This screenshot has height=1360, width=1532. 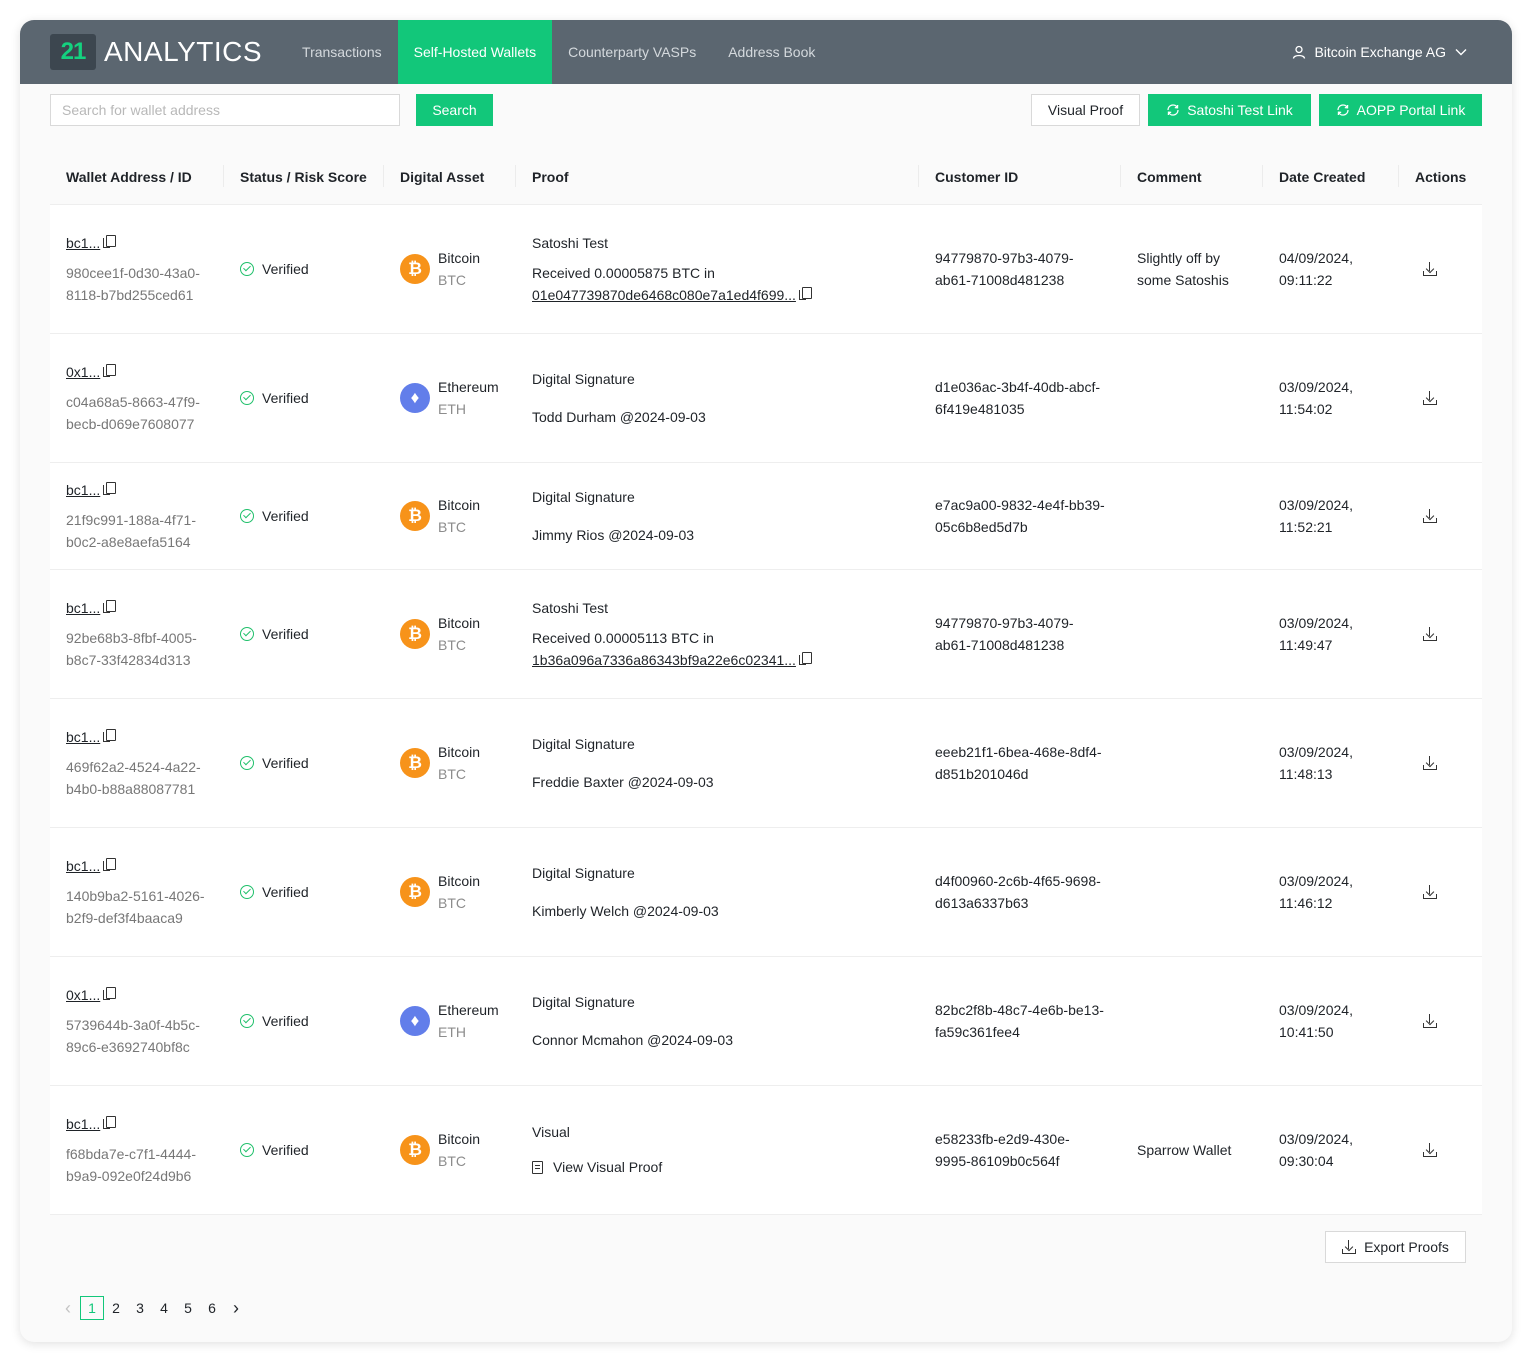 What do you see at coordinates (1395, 1246) in the screenshot?
I see `export-proofs-button: Export Proofs` at bounding box center [1395, 1246].